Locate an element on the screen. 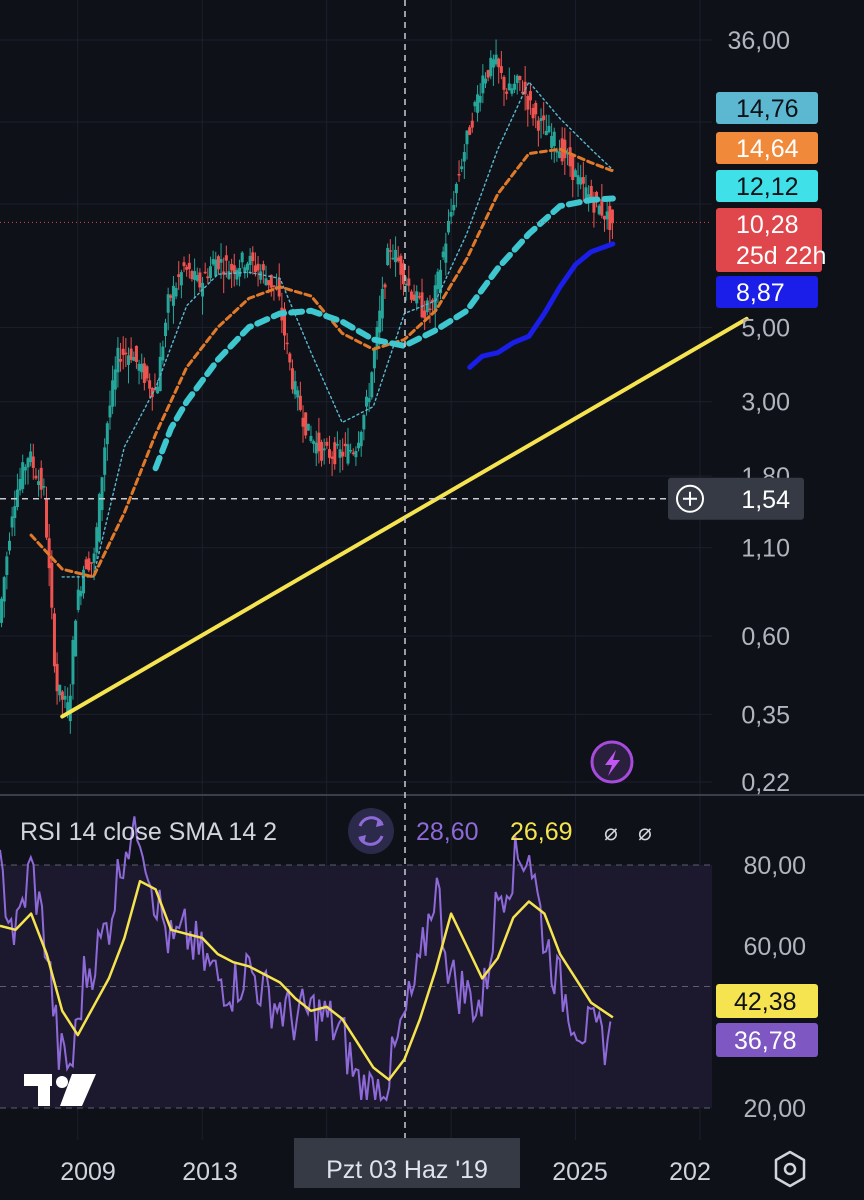 This screenshot has width=864, height=1200. price-tag: 14,64 is located at coordinates (767, 148).